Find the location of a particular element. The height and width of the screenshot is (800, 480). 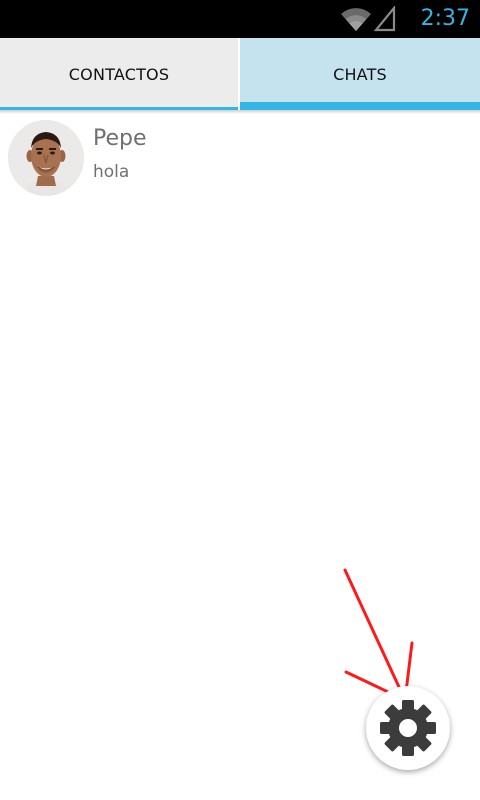

tab-chats: CHATS is located at coordinates (360, 74).